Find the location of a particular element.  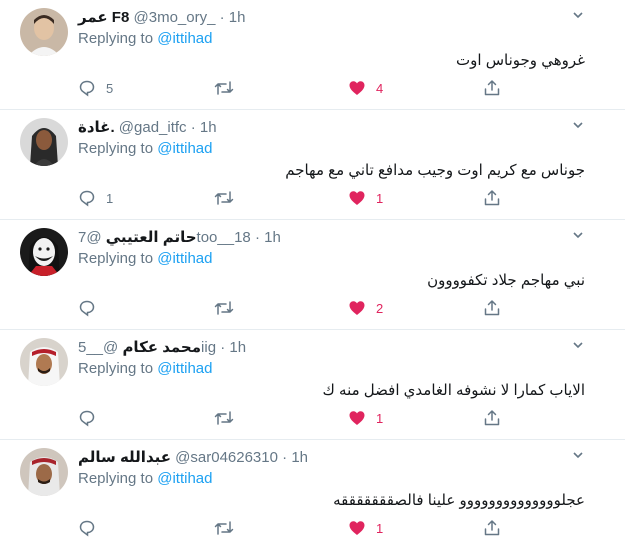

reply-count: 1 is located at coordinates (110, 198).